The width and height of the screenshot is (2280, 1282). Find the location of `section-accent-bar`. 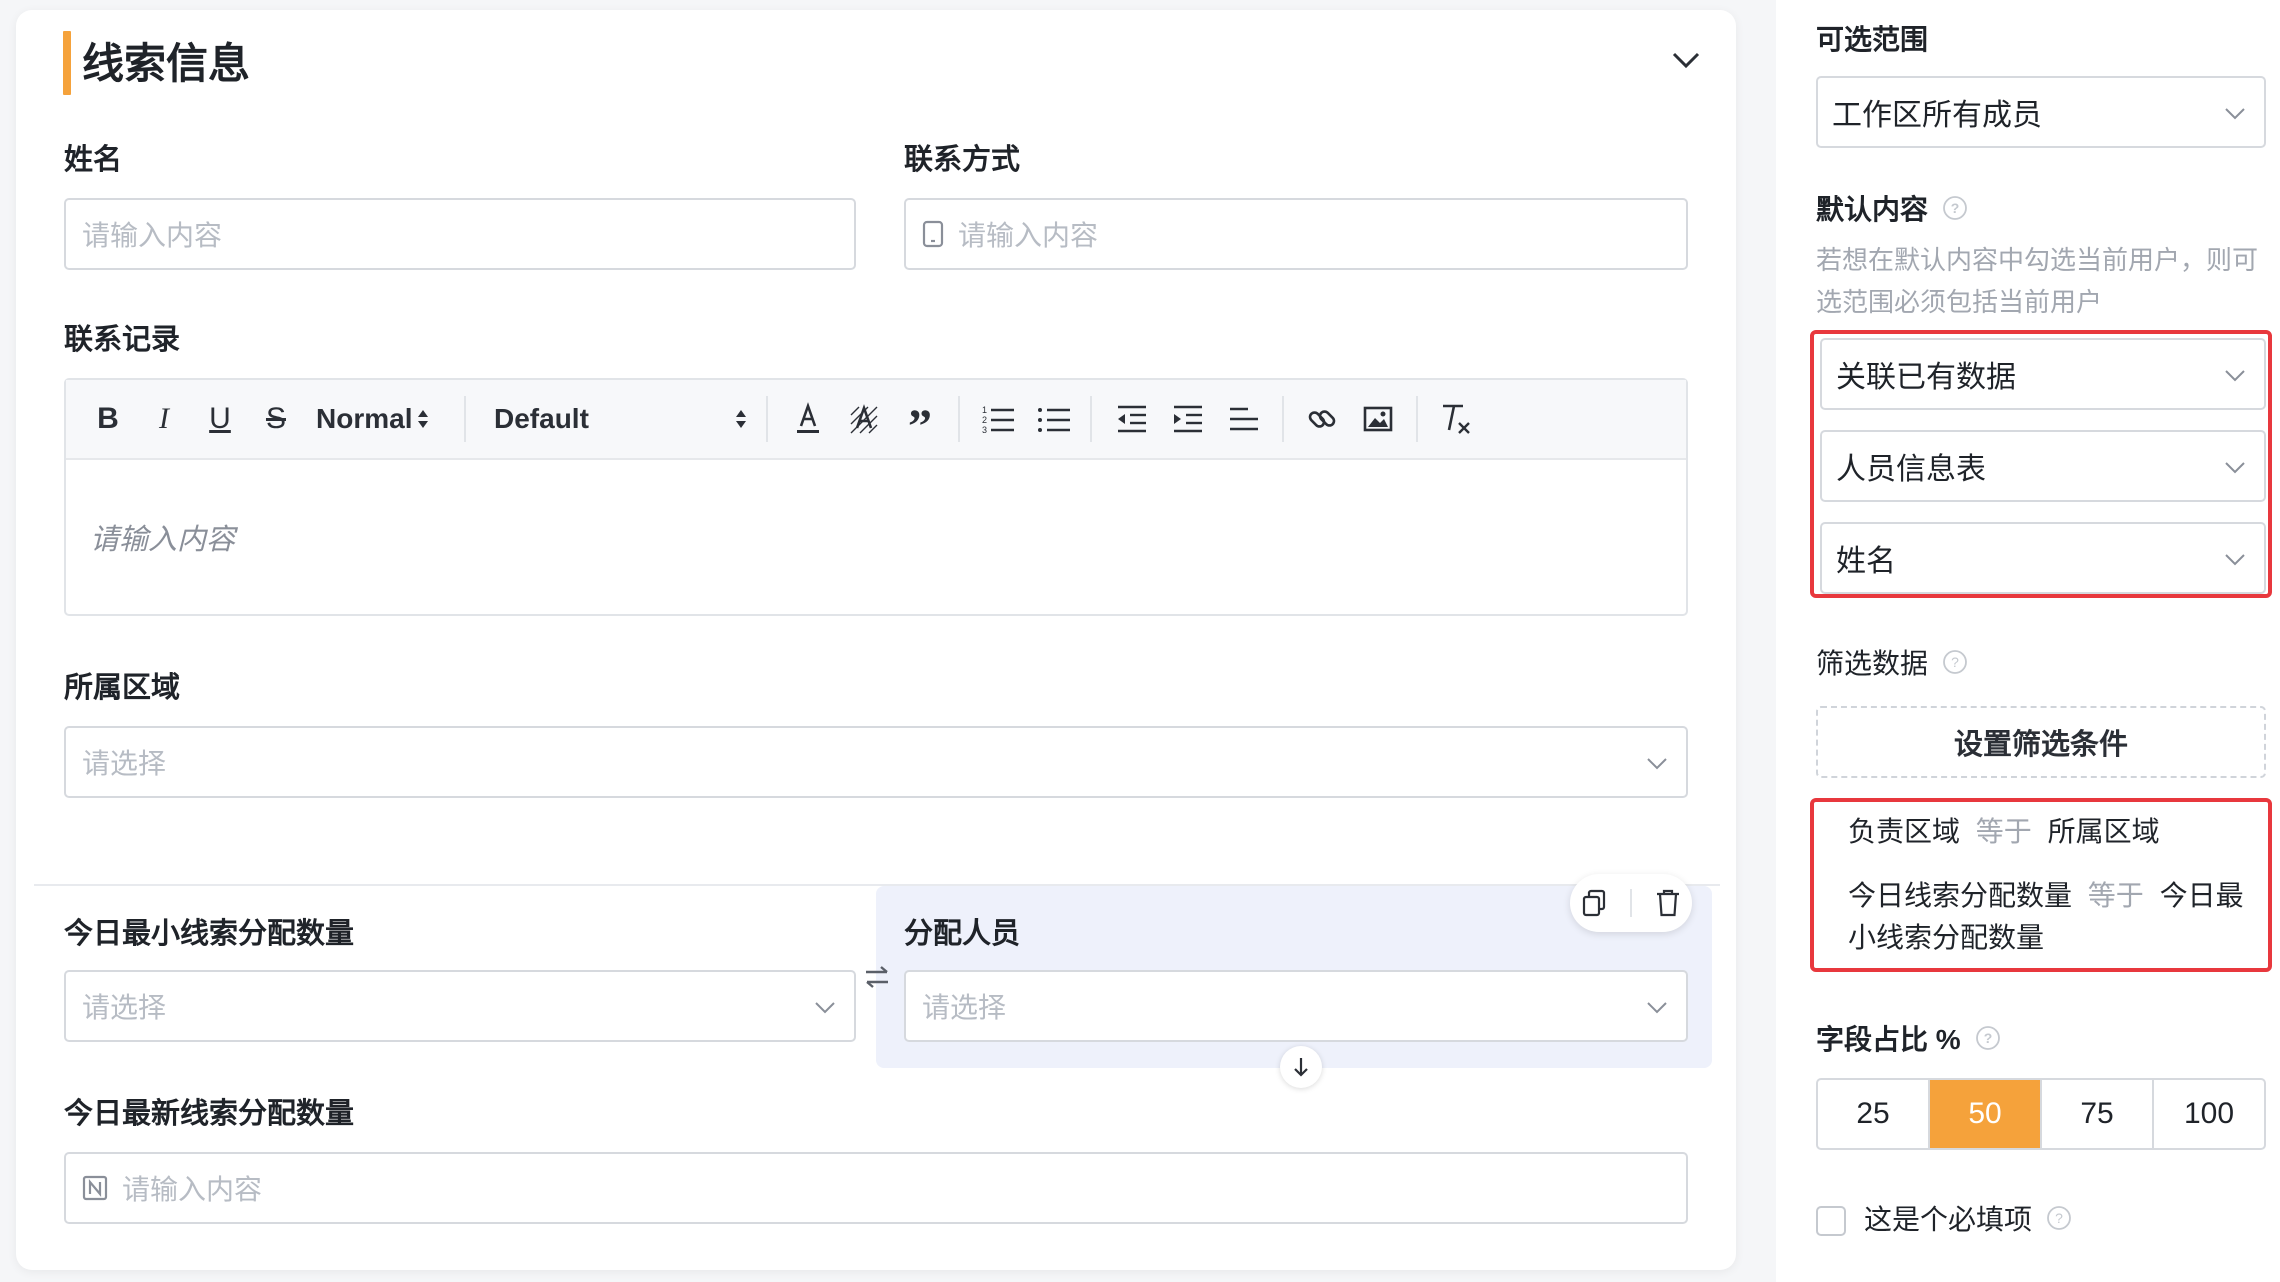

section-accent-bar is located at coordinates (67, 63).